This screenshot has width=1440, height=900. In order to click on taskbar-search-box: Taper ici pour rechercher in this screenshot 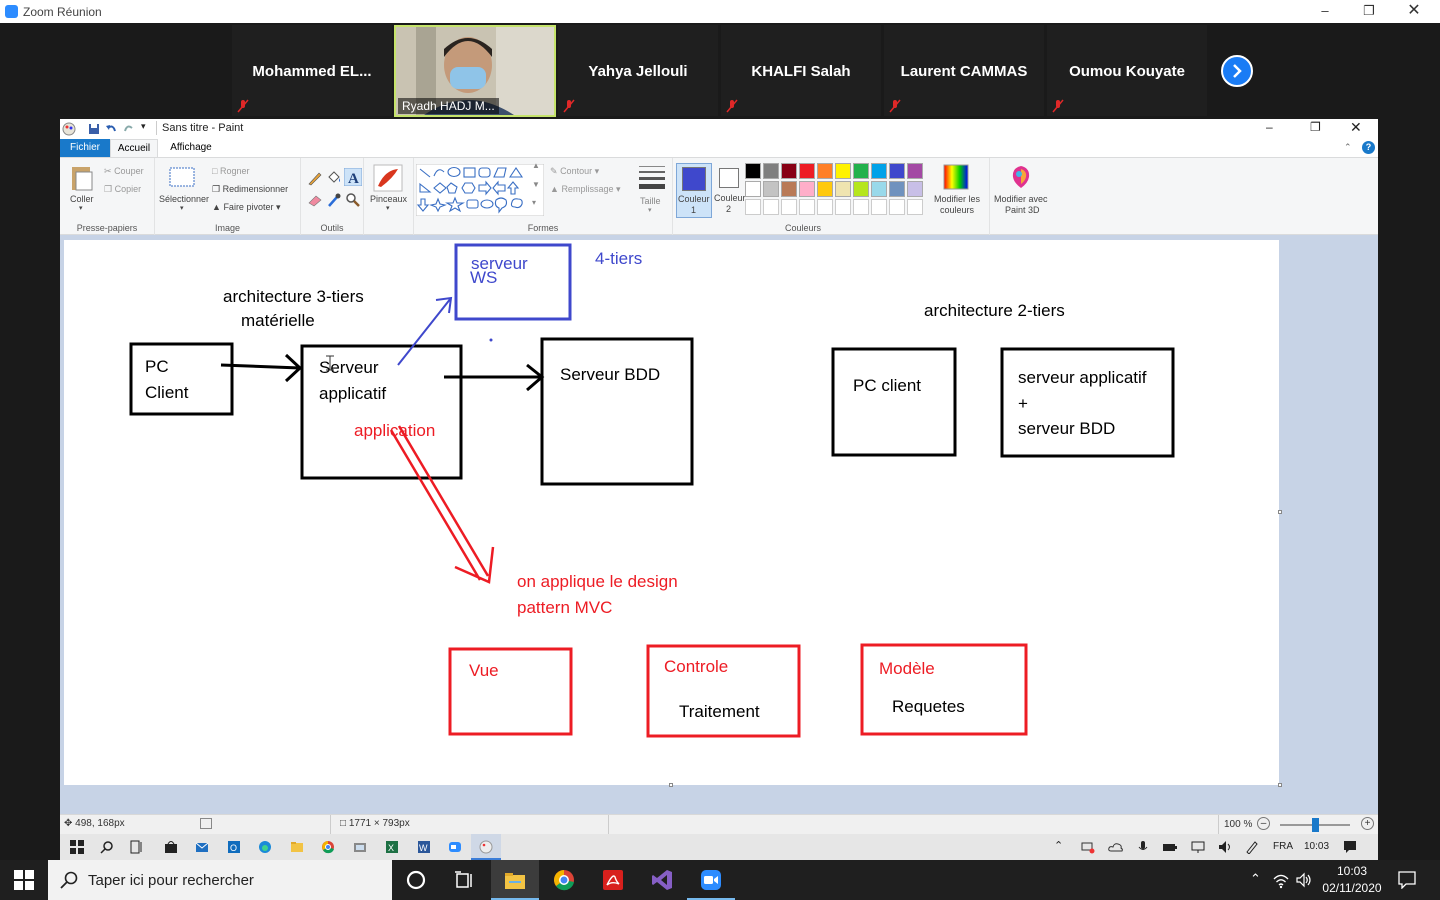, I will do `click(220, 880)`.